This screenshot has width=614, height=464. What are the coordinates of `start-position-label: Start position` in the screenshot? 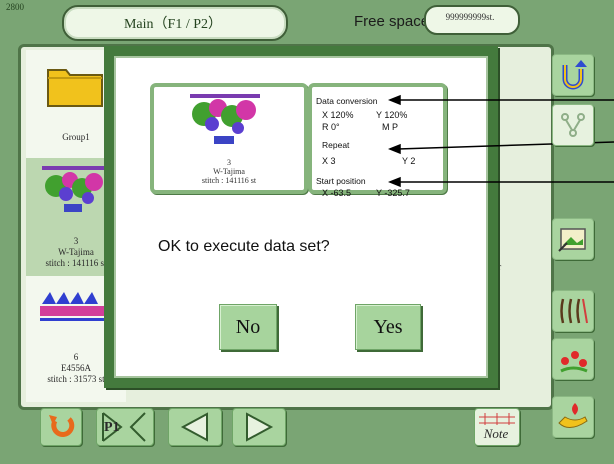 It's located at (341, 181).